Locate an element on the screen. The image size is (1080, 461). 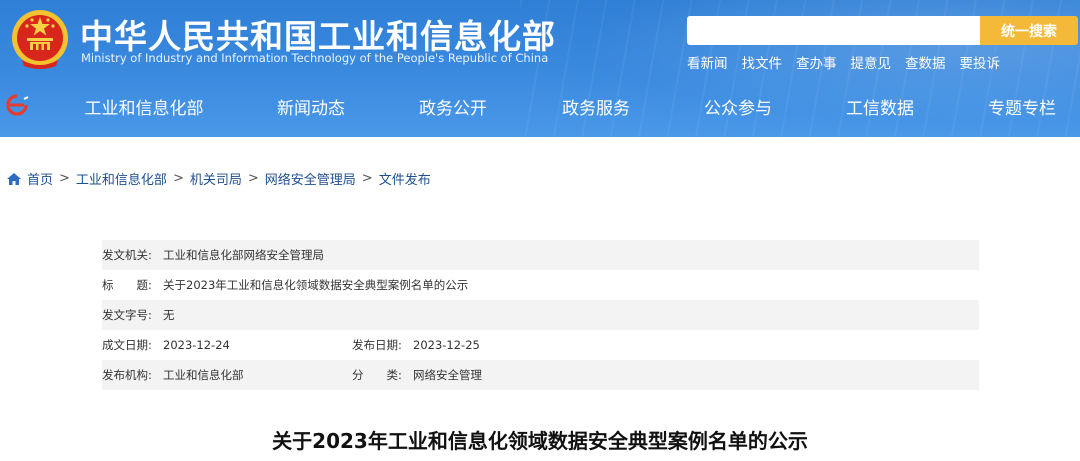
meta-cell-published: 发布日期: 2023-12-25 is located at coordinates (416, 345).